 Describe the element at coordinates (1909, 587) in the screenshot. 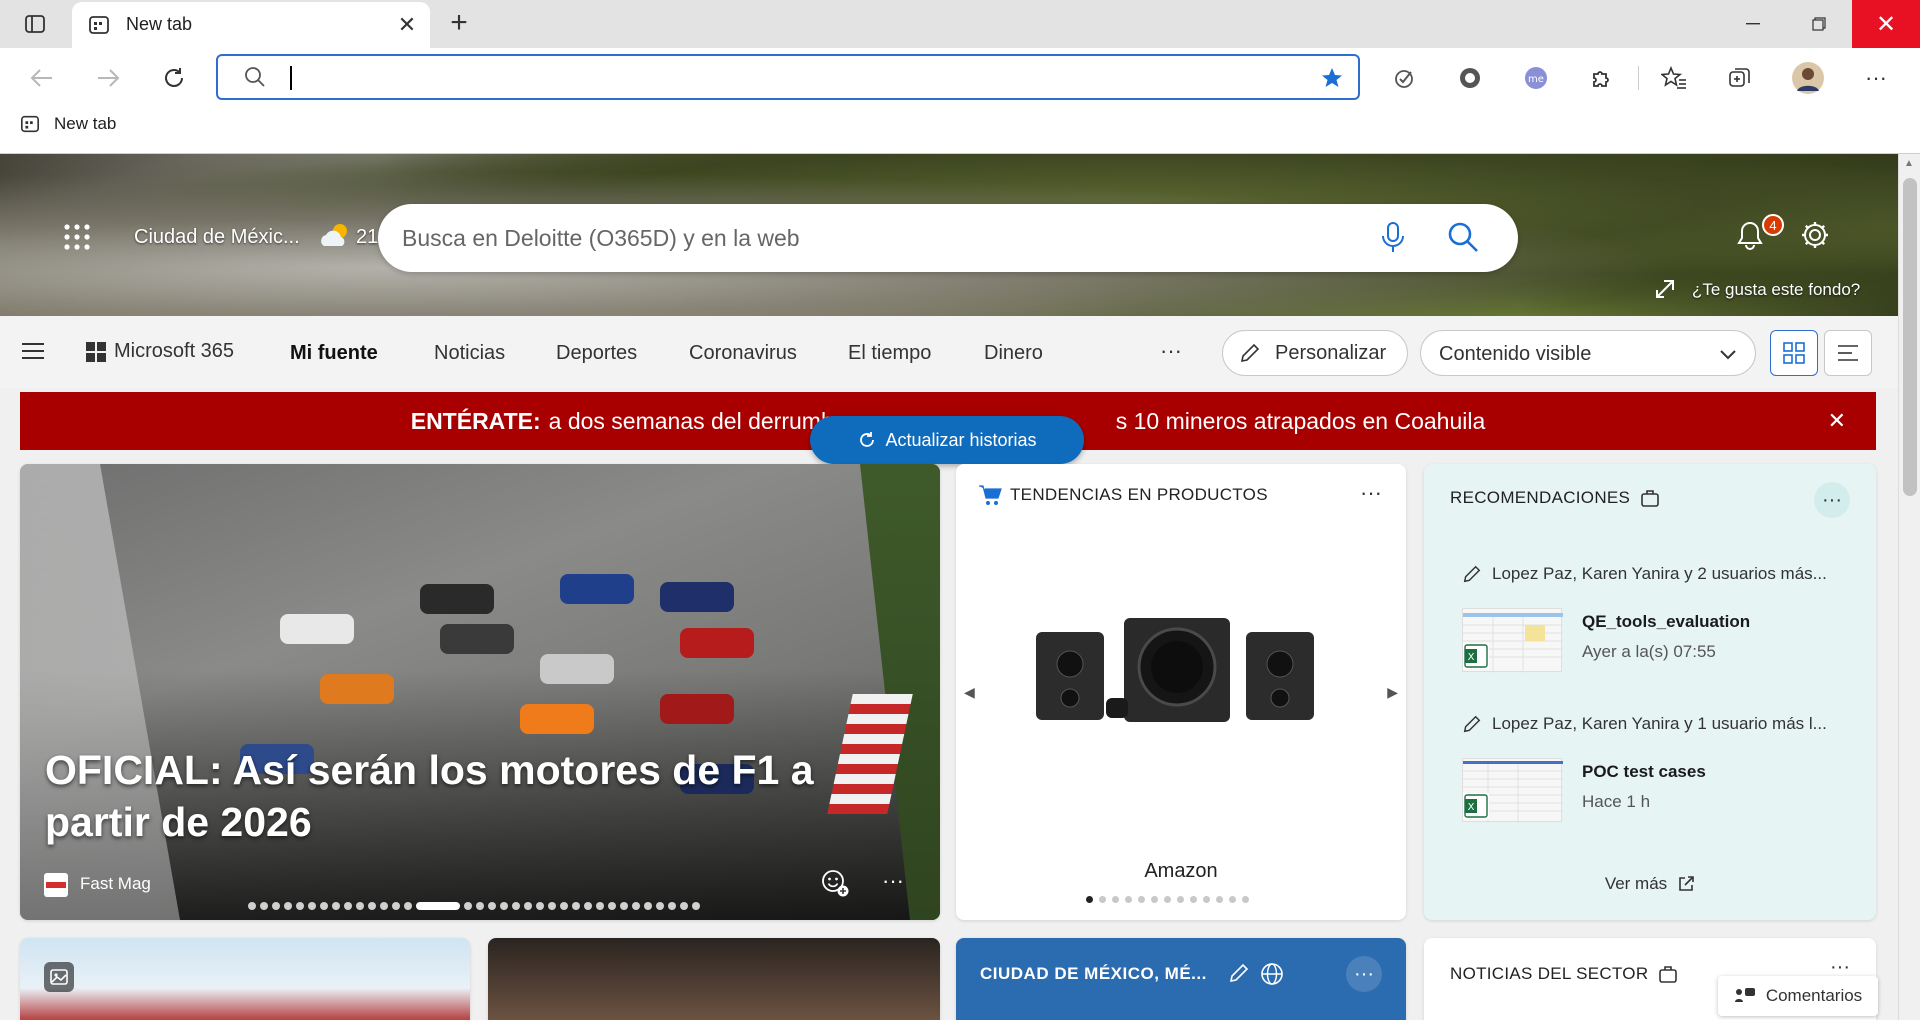

I see `page-scrollbar: ▲` at that location.